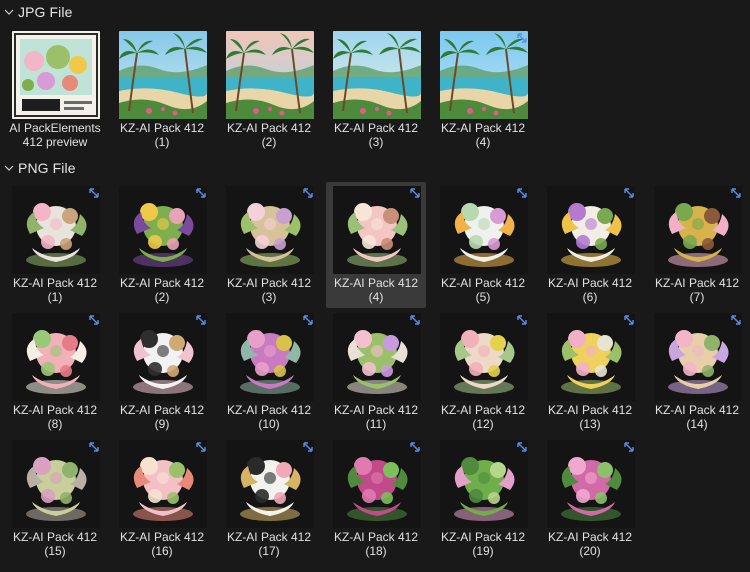  I want to click on file-tile: KZ-AI Pack 412 (11), so click(376, 372).